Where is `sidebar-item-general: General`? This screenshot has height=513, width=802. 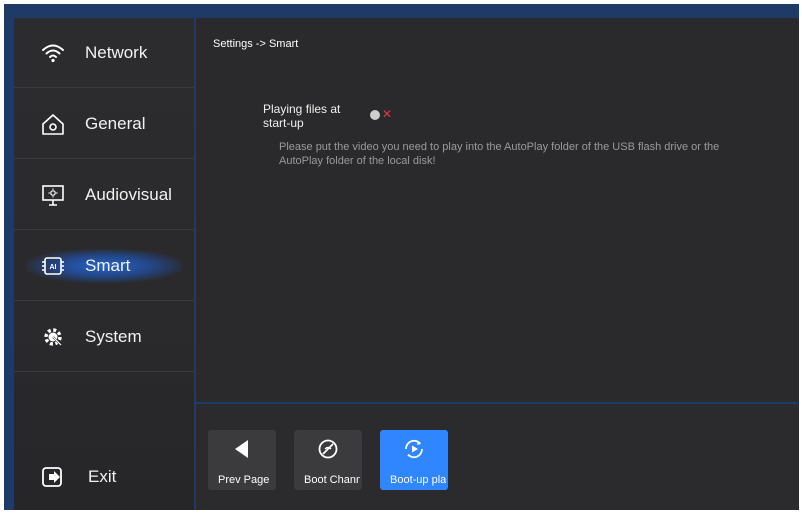
sidebar-item-general: General is located at coordinates (104, 124).